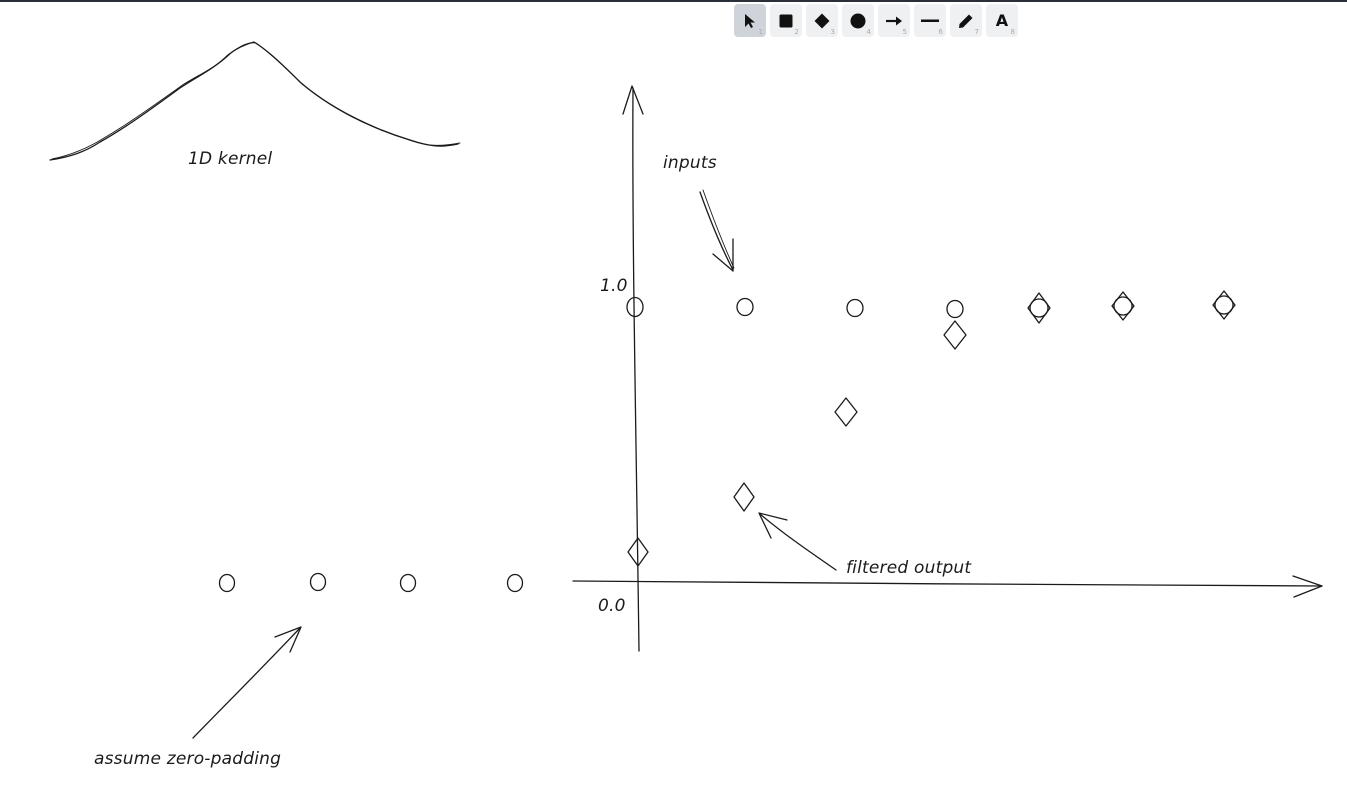 The height and width of the screenshot is (805, 1347). What do you see at coordinates (187, 759) in the screenshot?
I see `padding-label: assume zero-padding` at bounding box center [187, 759].